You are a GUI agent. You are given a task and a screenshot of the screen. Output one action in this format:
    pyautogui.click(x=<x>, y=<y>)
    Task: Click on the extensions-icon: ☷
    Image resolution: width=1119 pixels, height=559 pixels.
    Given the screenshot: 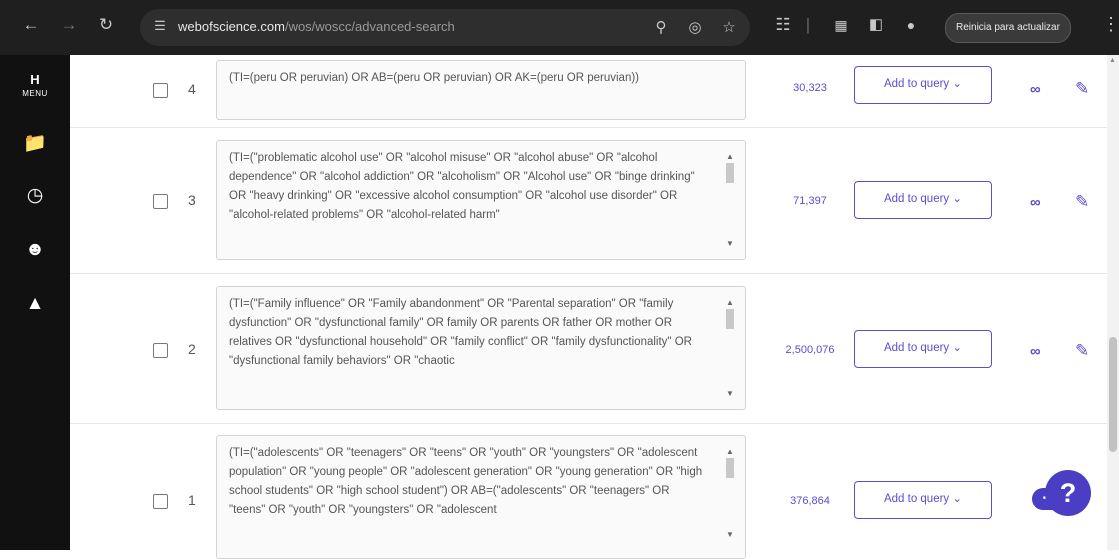 What is the action you would take?
    pyautogui.click(x=783, y=25)
    